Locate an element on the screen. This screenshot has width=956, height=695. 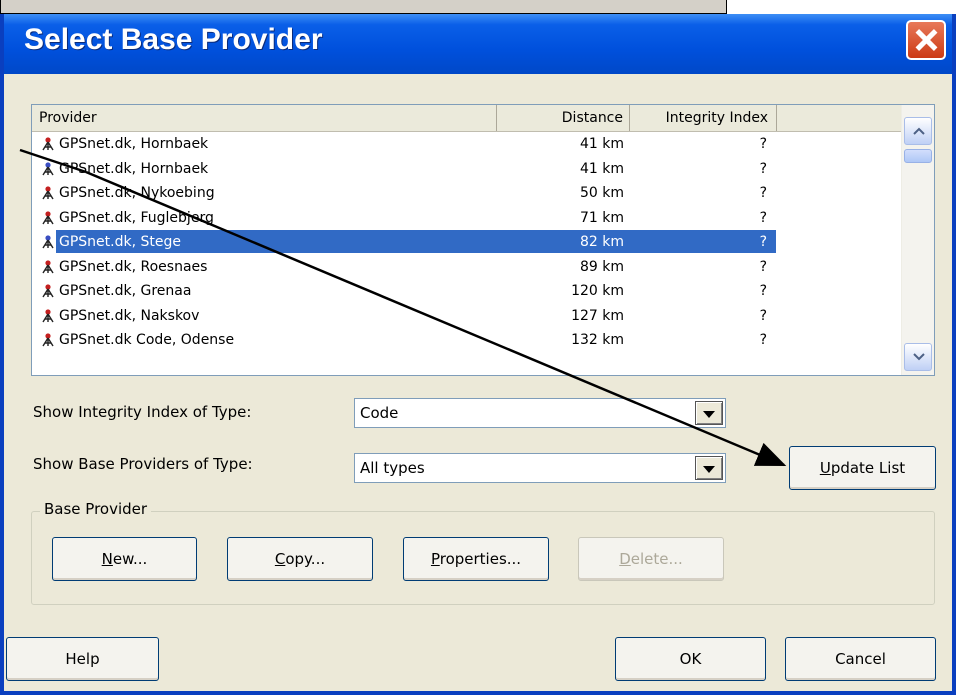
provider-type-value: All types is located at coordinates (392, 468).